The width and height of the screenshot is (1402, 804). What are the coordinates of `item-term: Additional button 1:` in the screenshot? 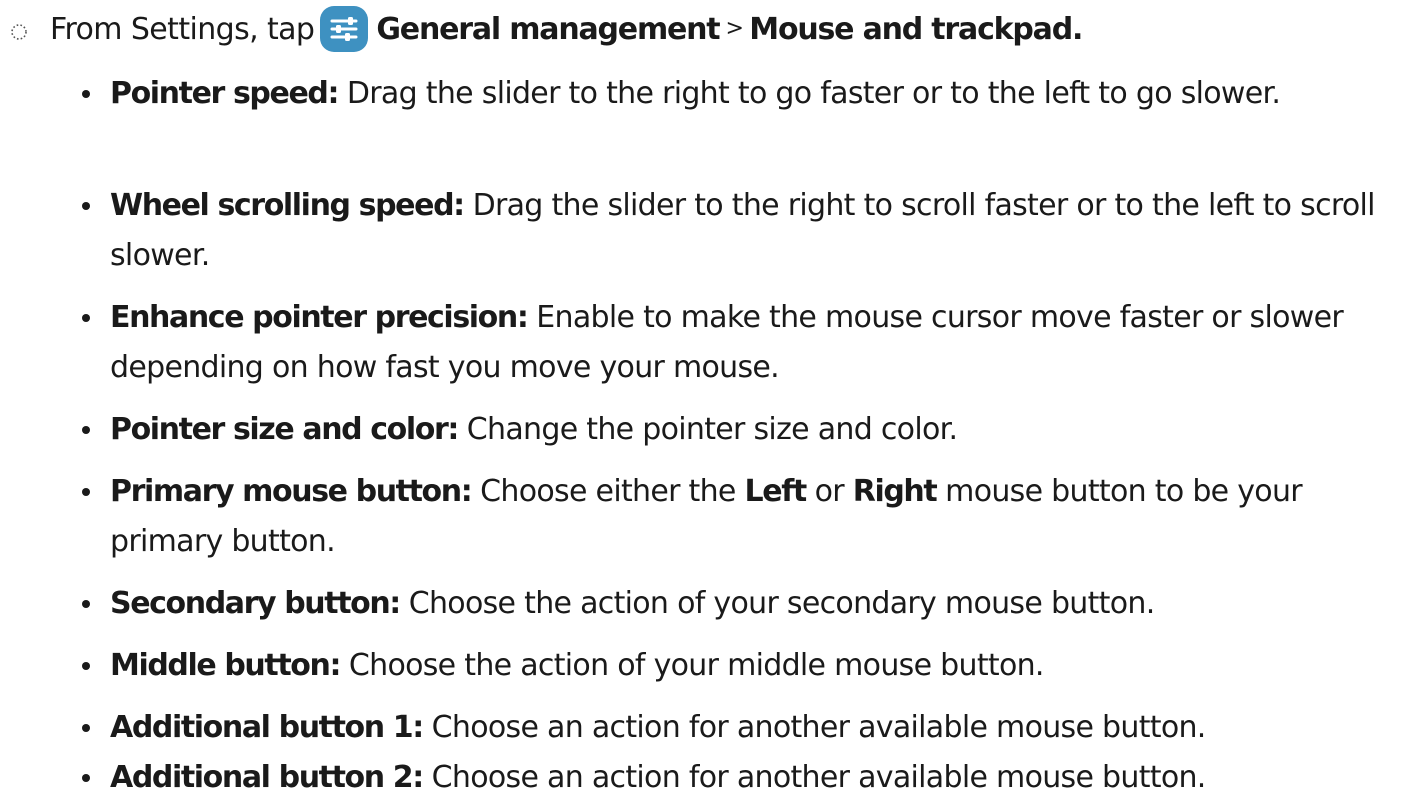 It's located at (267, 727).